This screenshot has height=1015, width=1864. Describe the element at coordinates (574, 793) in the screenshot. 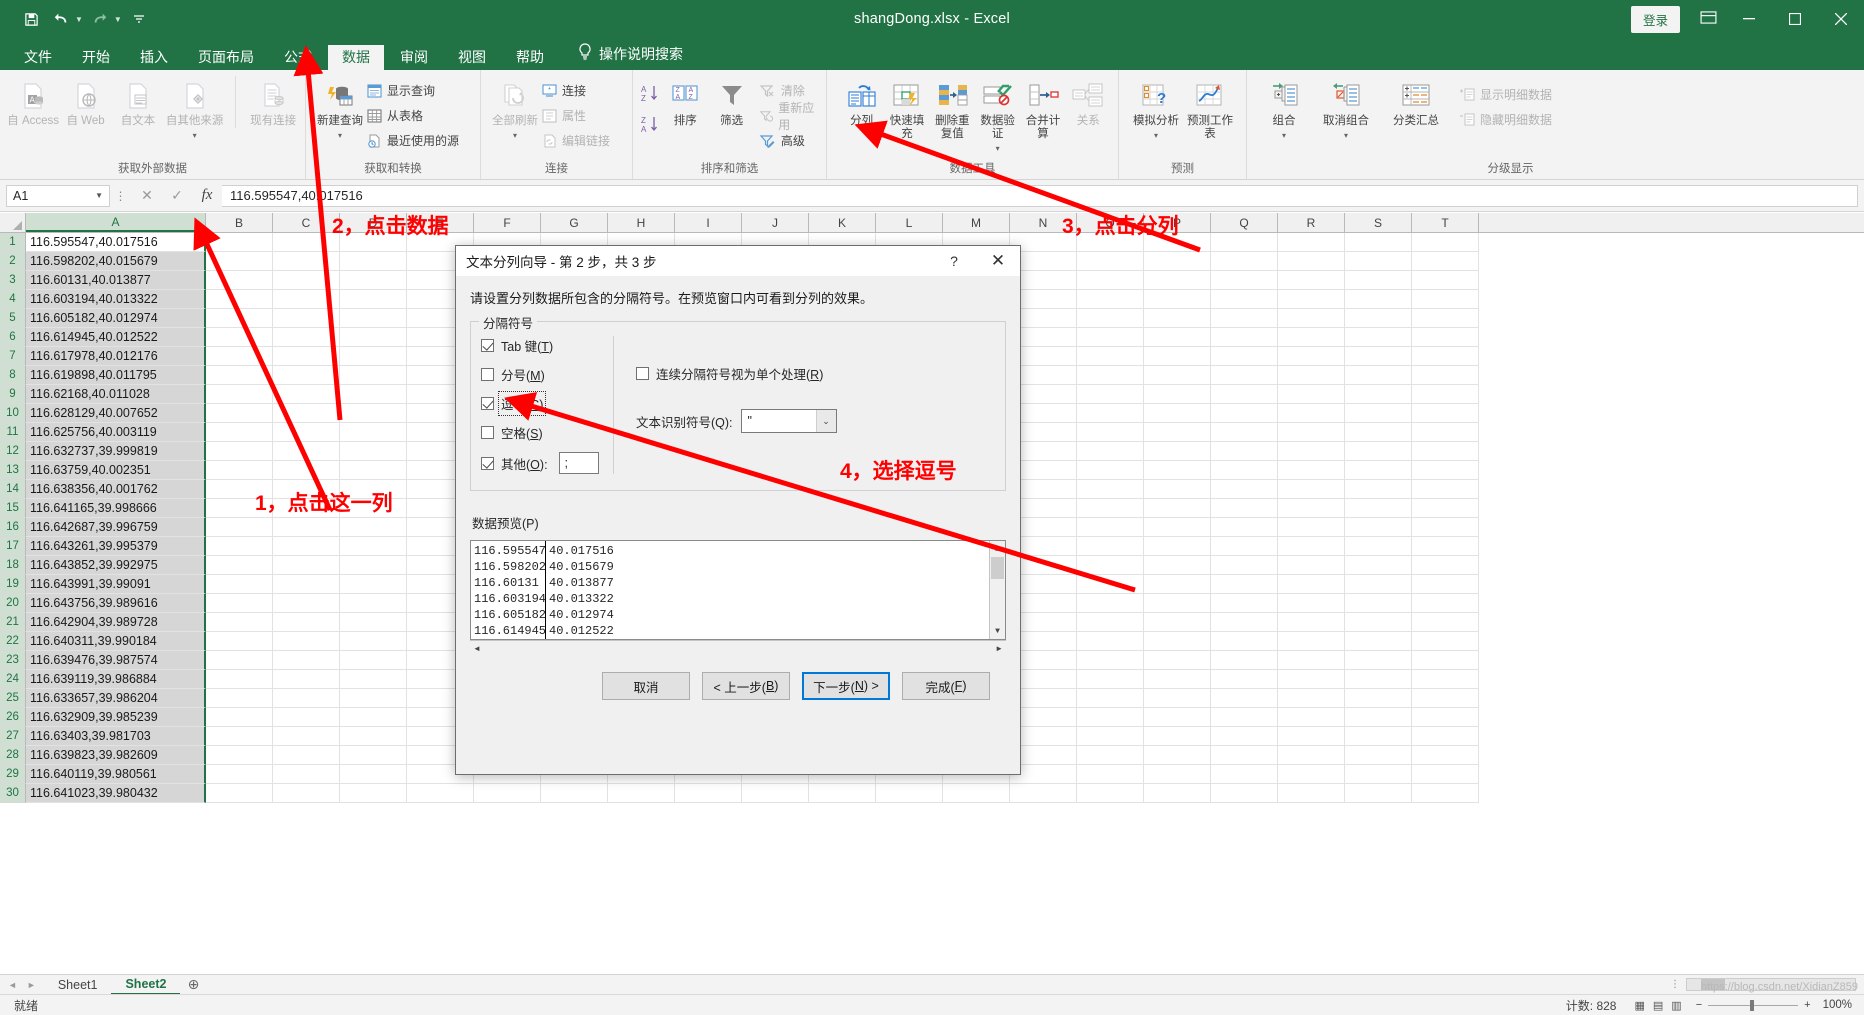

I see `cell-G30` at that location.